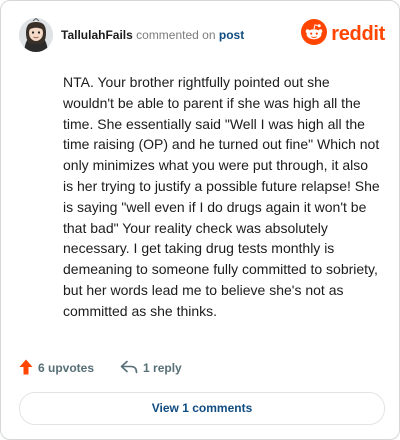  I want to click on reddit-wordmark: reddit, so click(358, 34).